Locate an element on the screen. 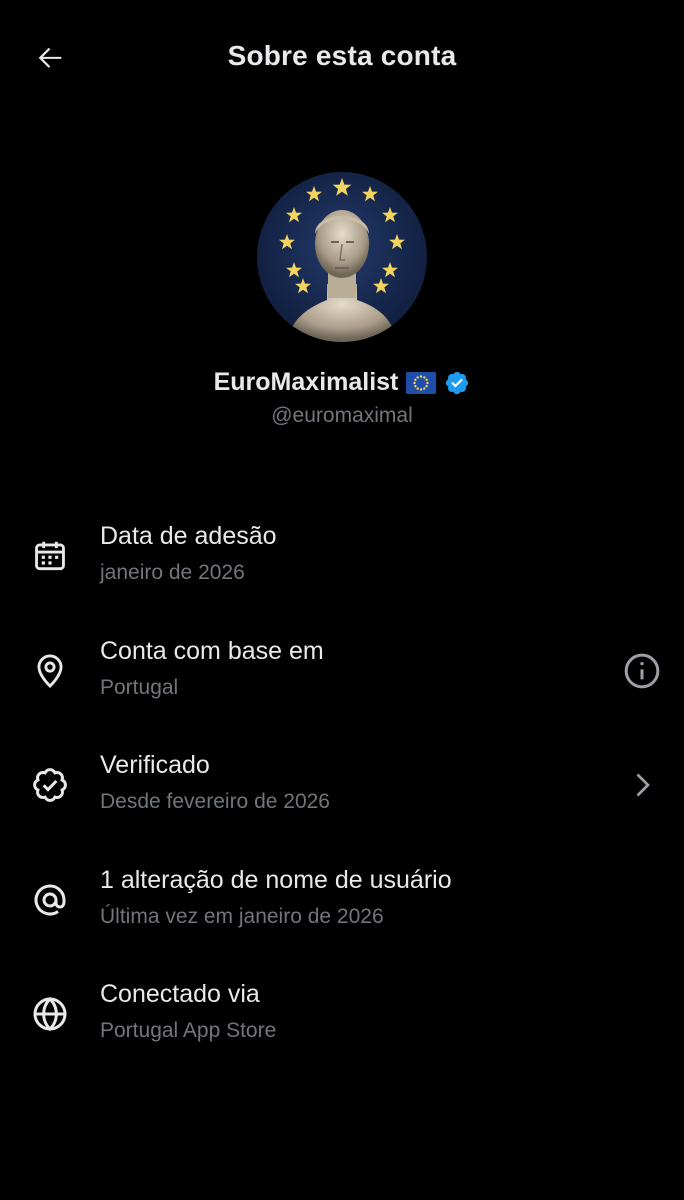  row-account-based-in: Conta com base em Portugal is located at coordinates (342, 672).